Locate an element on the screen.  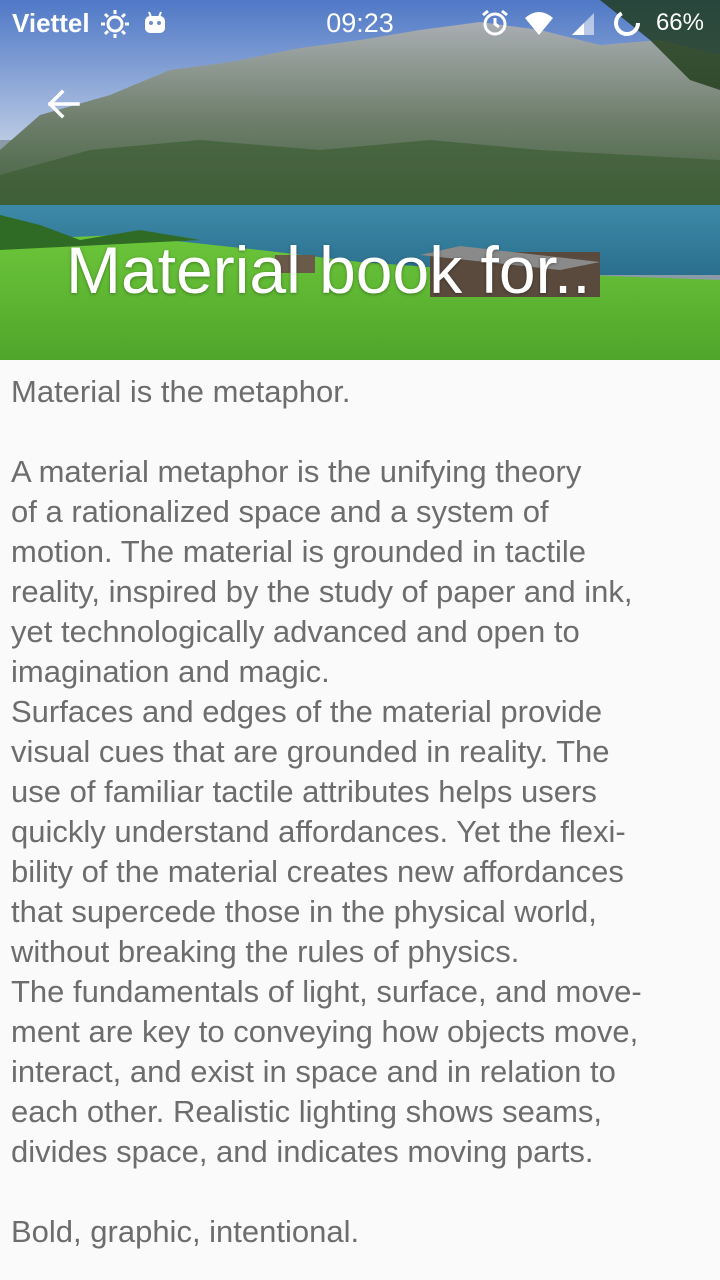
wifi-icon is located at coordinates (539, 23).